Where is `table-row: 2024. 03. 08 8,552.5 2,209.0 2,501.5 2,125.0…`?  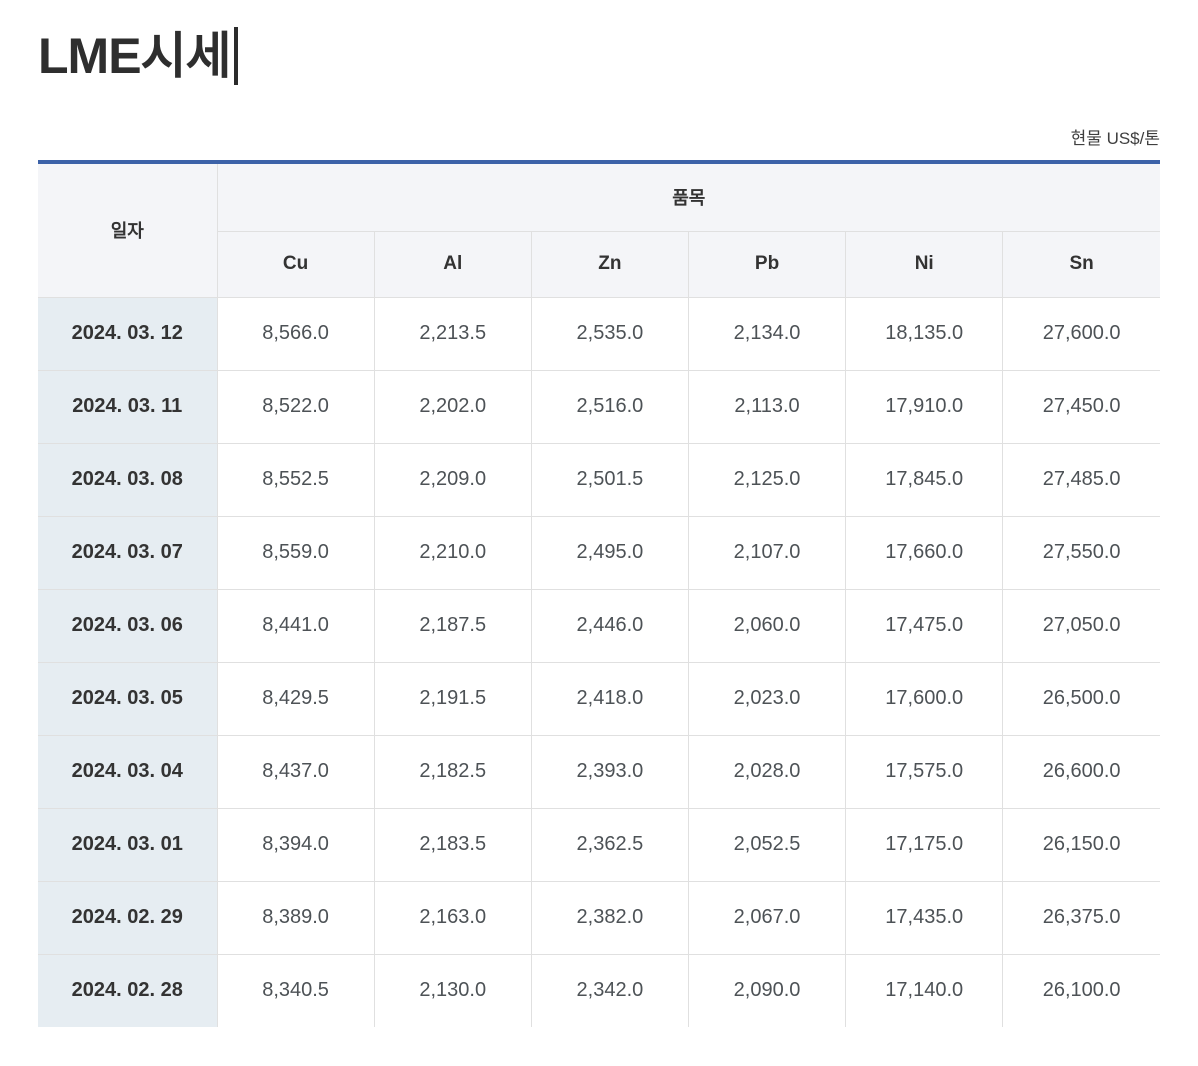
table-row: 2024. 03. 08 8,552.5 2,209.0 2,501.5 2,125.0… is located at coordinates (599, 479).